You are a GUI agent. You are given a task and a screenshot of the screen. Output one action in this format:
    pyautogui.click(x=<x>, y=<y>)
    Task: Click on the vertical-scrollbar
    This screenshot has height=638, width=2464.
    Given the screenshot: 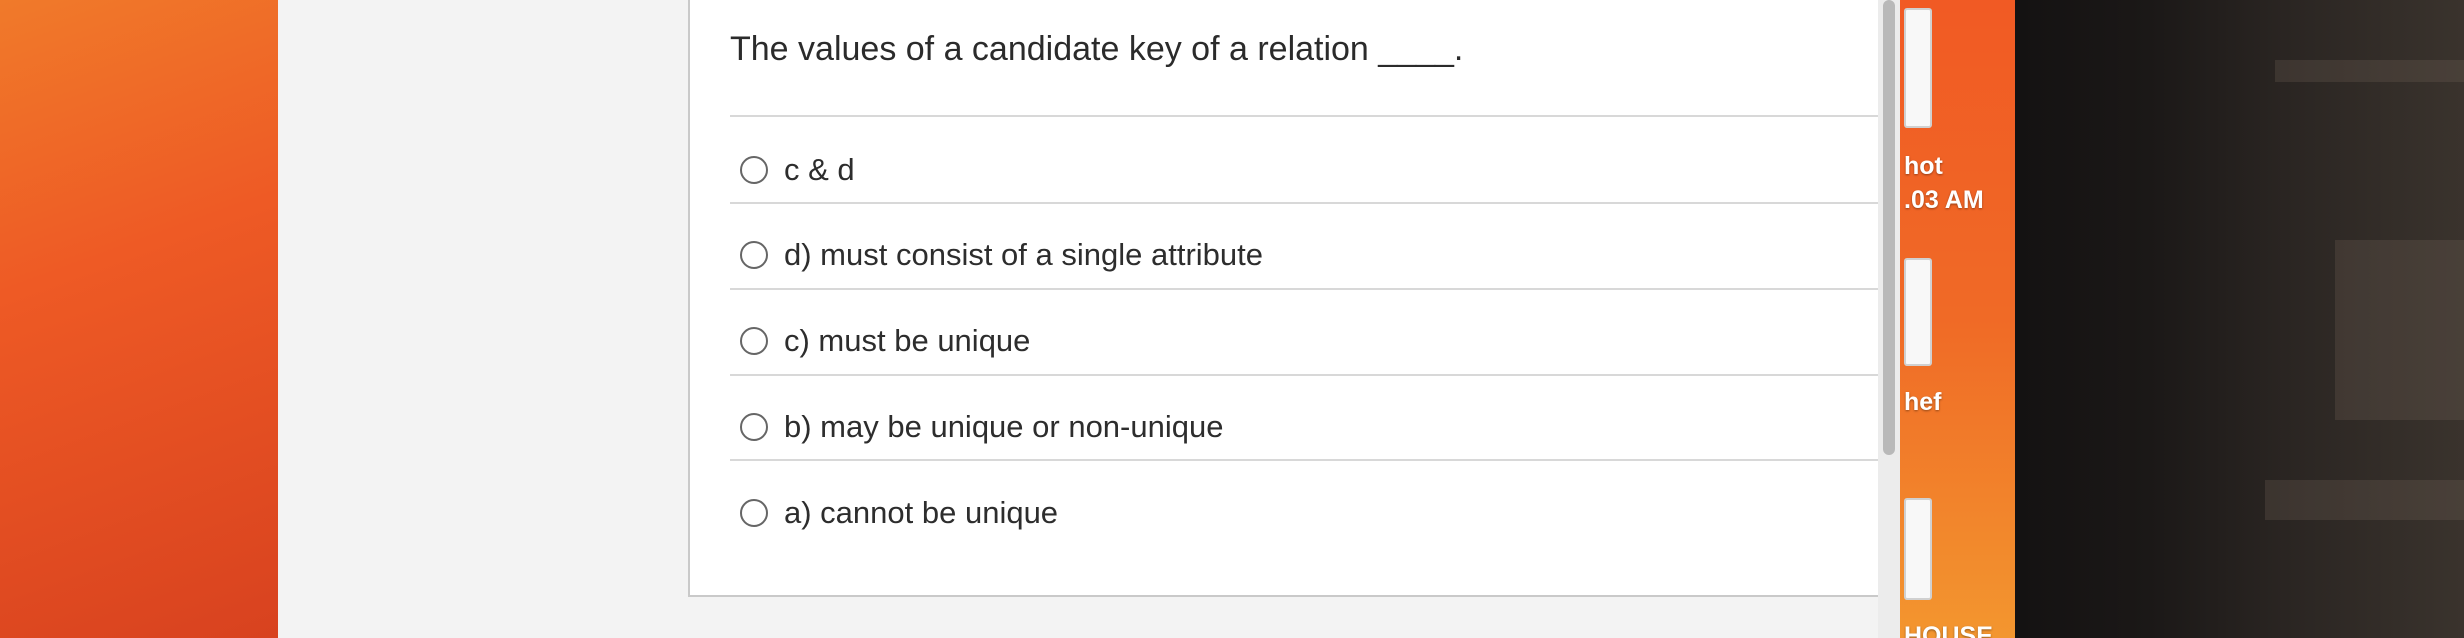 What is the action you would take?
    pyautogui.click(x=1889, y=319)
    